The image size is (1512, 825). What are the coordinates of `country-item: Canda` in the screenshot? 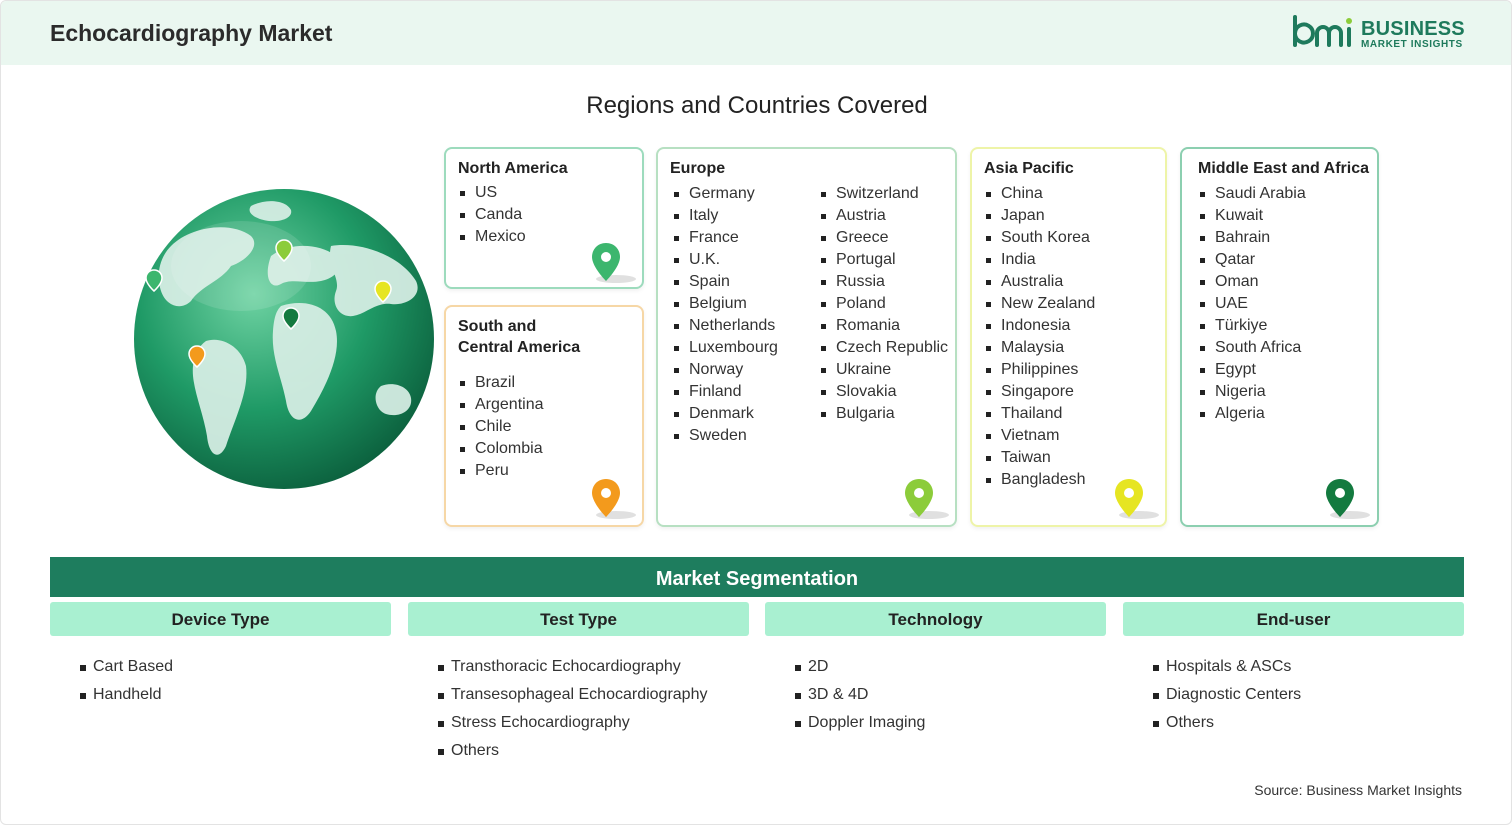 It's located at (492, 215).